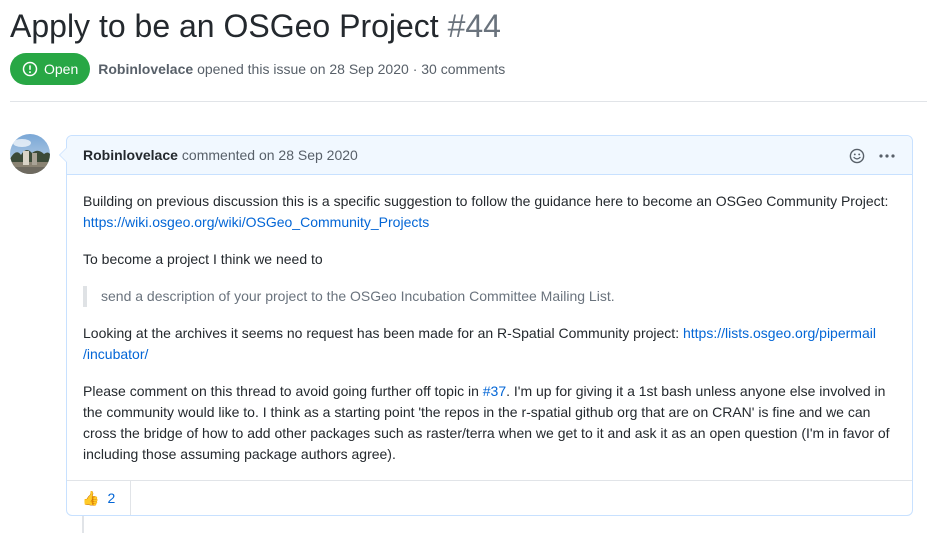 The height and width of the screenshot is (533, 927). I want to click on smiley-icon, so click(857, 156).